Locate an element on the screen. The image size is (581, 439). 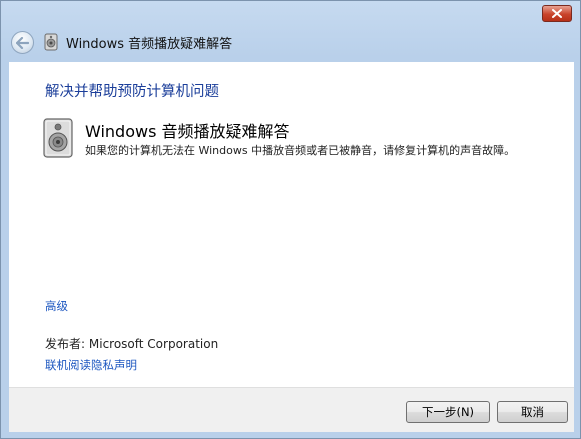
close-icon is located at coordinates (557, 13).